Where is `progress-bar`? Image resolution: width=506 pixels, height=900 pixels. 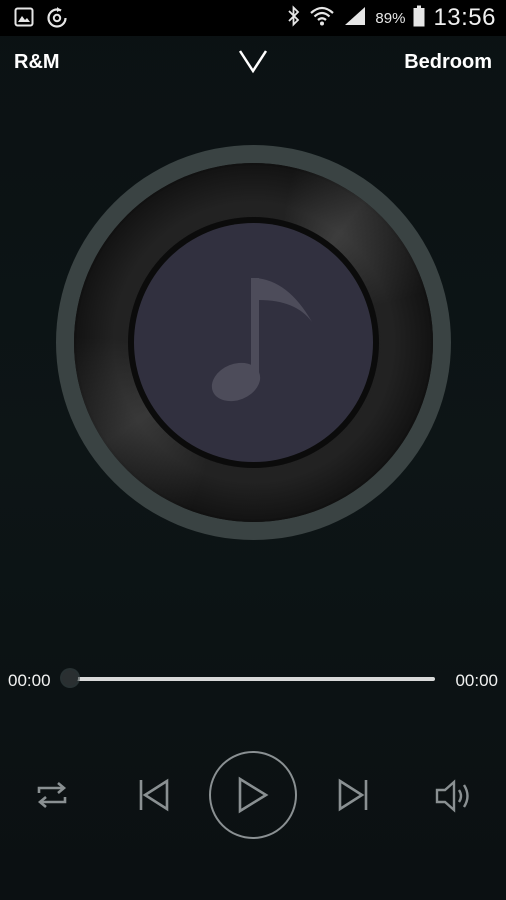
progress-bar is located at coordinates (253, 679).